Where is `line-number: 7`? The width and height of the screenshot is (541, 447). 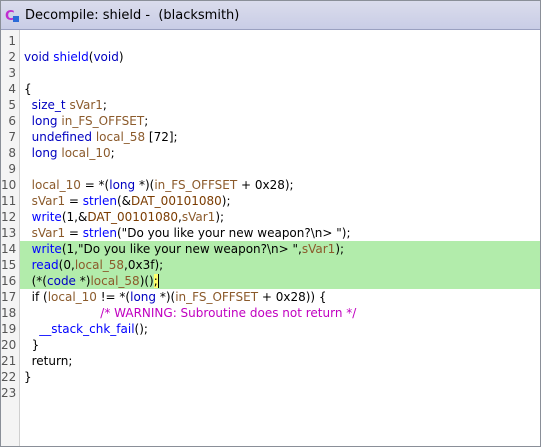
line-number: 7 is located at coordinates (12, 137).